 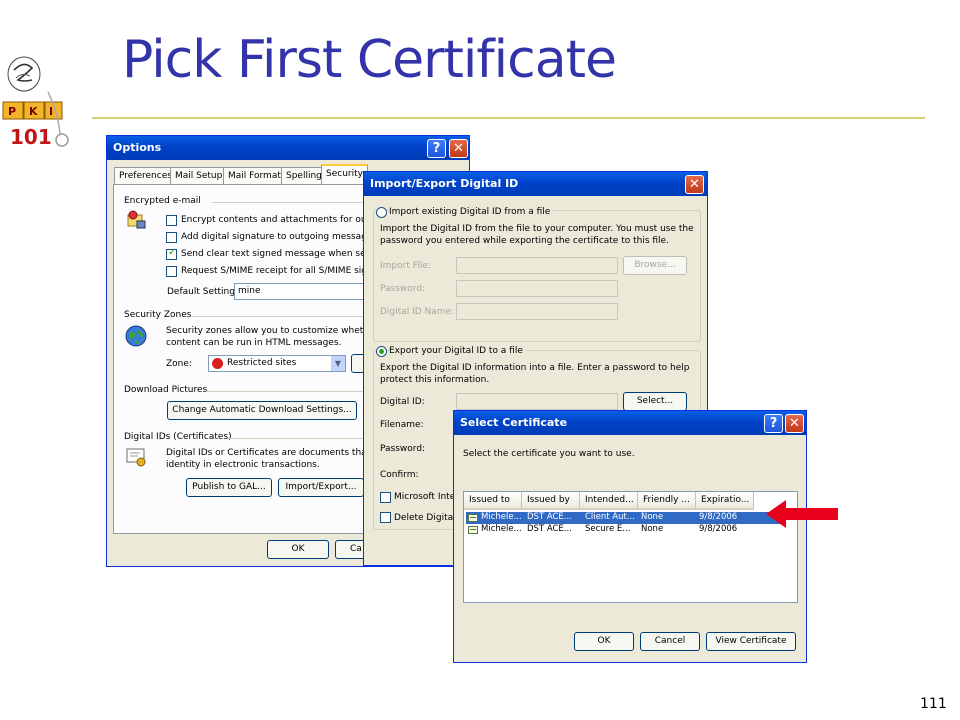 What do you see at coordinates (254, 175) in the screenshot?
I see `tab-mail-format: Mail Format` at bounding box center [254, 175].